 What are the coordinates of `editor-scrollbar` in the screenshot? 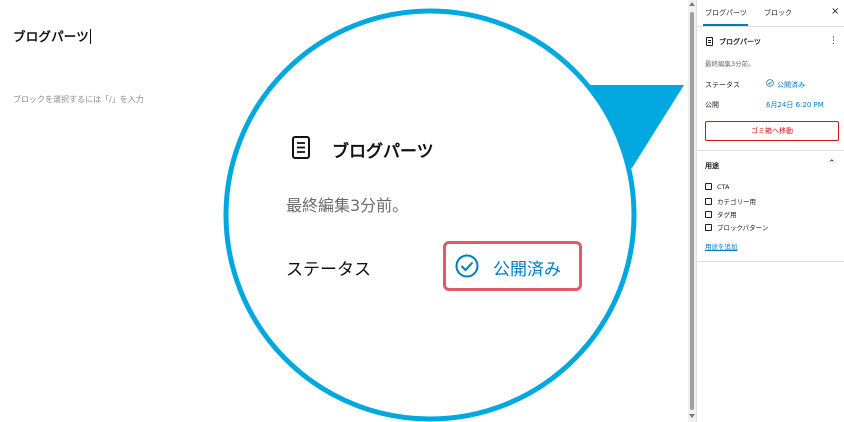 It's located at (692, 211).